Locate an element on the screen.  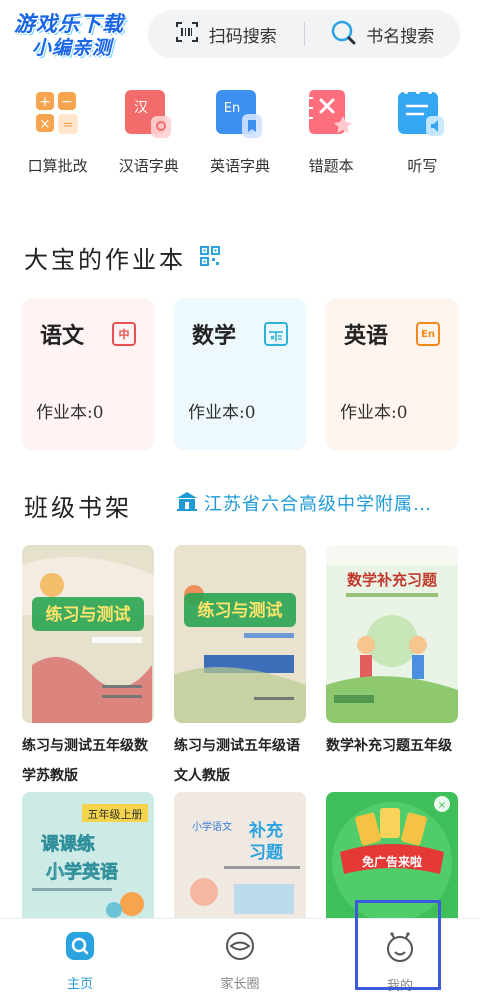
book-search-button: 书名搜索 is located at coordinates (383, 34).